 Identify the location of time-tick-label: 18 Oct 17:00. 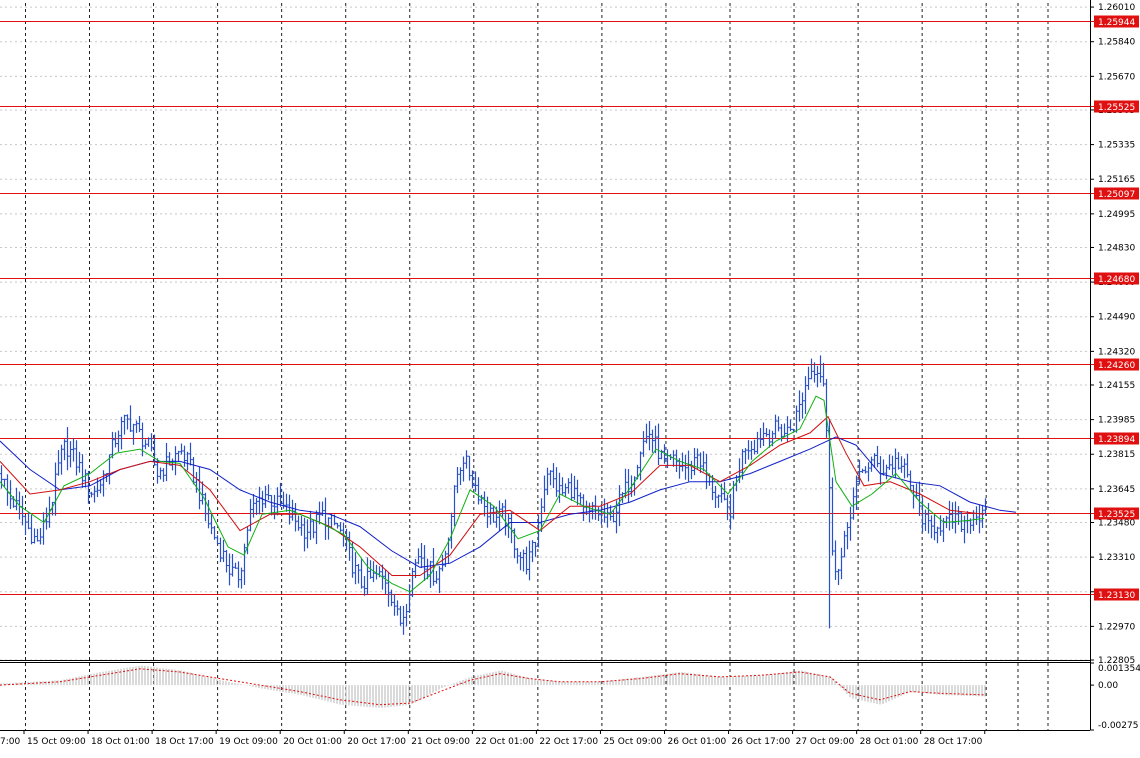
(184, 742).